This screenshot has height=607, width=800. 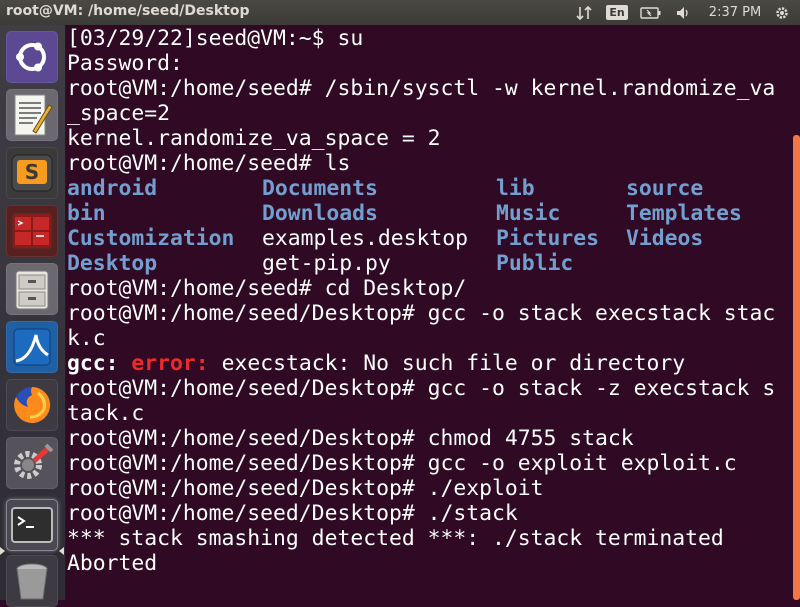 What do you see at coordinates (151, 238) in the screenshot?
I see `ls-entry: Customization` at bounding box center [151, 238].